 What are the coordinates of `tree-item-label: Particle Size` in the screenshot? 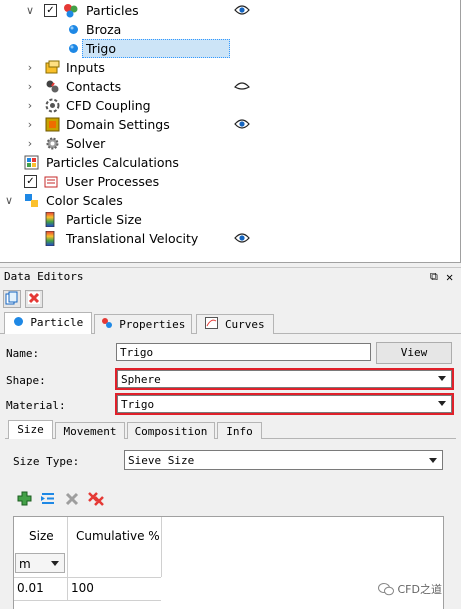 It's located at (104, 219).